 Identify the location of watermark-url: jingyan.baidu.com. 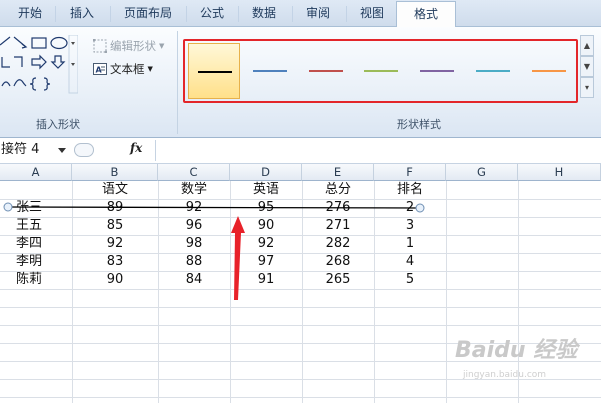
(505, 375).